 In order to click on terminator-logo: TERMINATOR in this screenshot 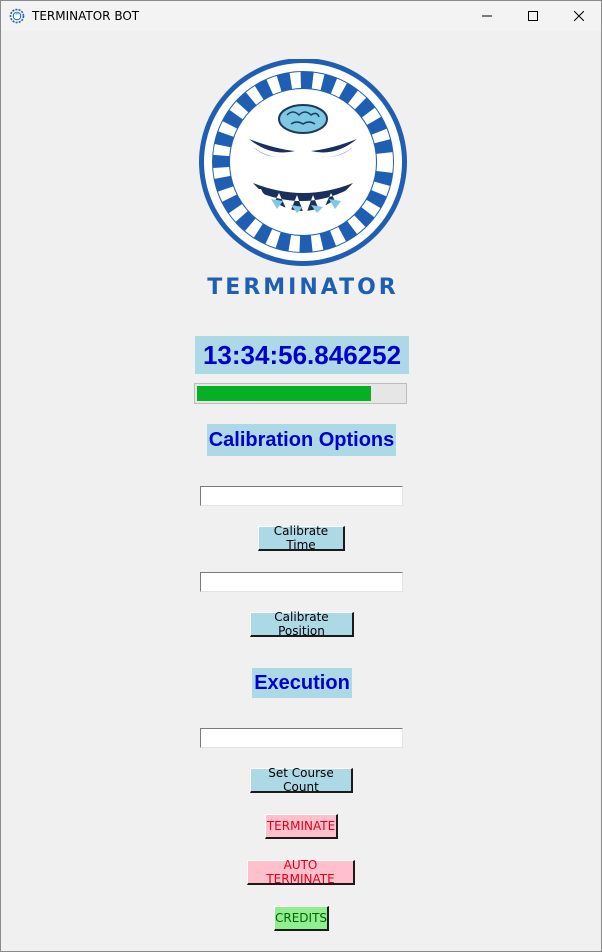, I will do `click(303, 179)`.